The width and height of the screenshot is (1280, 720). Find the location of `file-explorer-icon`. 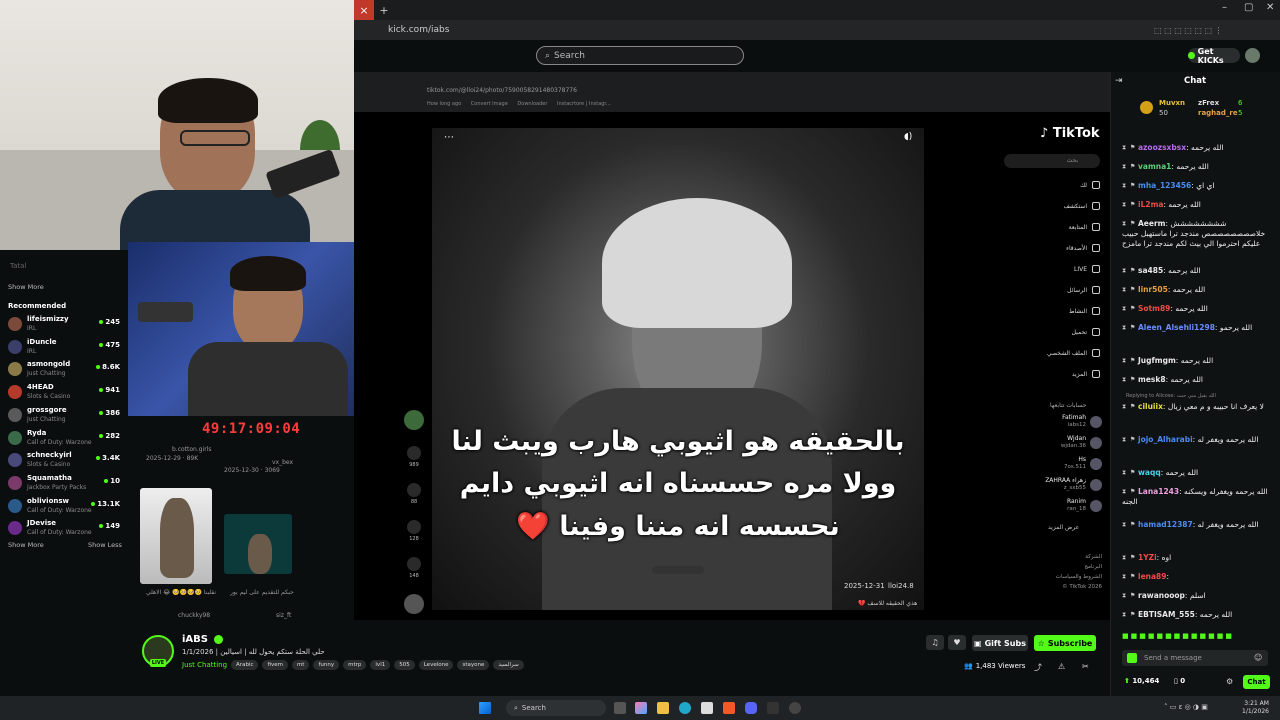

file-explorer-icon is located at coordinates (663, 708).